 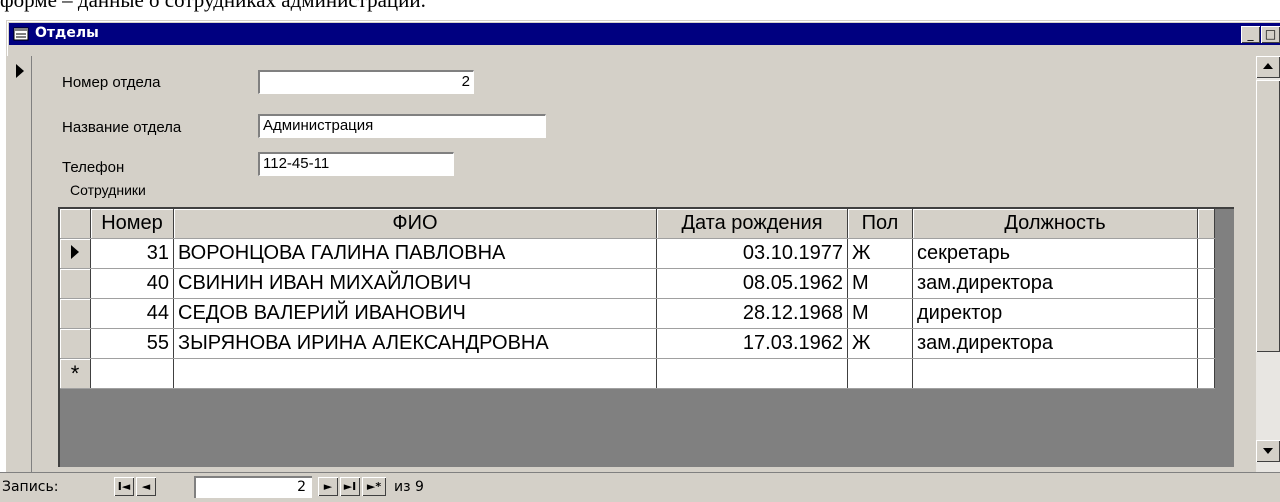 I want to click on record-label: Запись:, so click(x=30, y=487).